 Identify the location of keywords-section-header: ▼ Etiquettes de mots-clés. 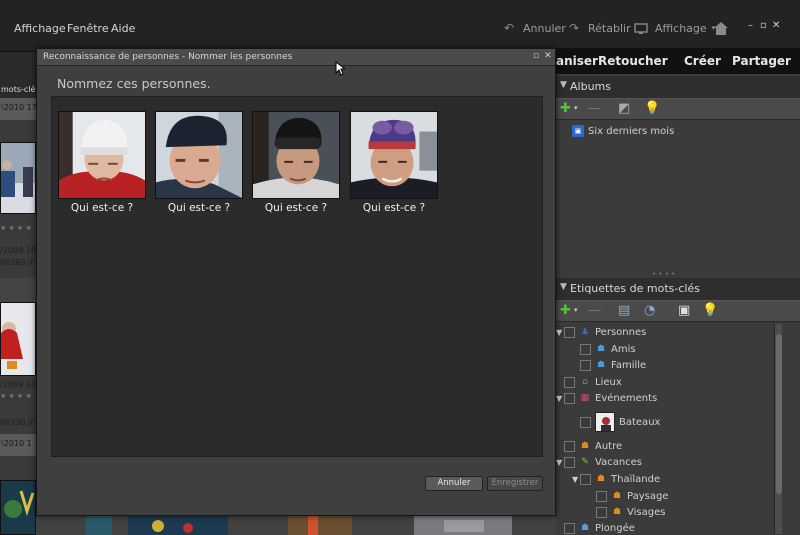
(678, 289).